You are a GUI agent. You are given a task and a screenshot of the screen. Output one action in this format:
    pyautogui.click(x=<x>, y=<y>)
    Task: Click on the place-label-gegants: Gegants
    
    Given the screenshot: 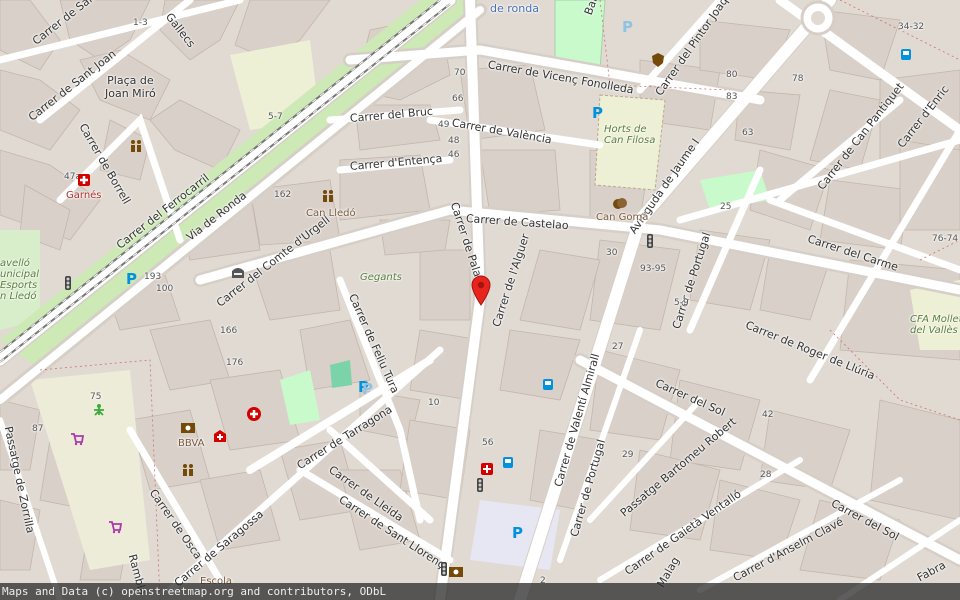 What is the action you would take?
    pyautogui.click(x=381, y=277)
    